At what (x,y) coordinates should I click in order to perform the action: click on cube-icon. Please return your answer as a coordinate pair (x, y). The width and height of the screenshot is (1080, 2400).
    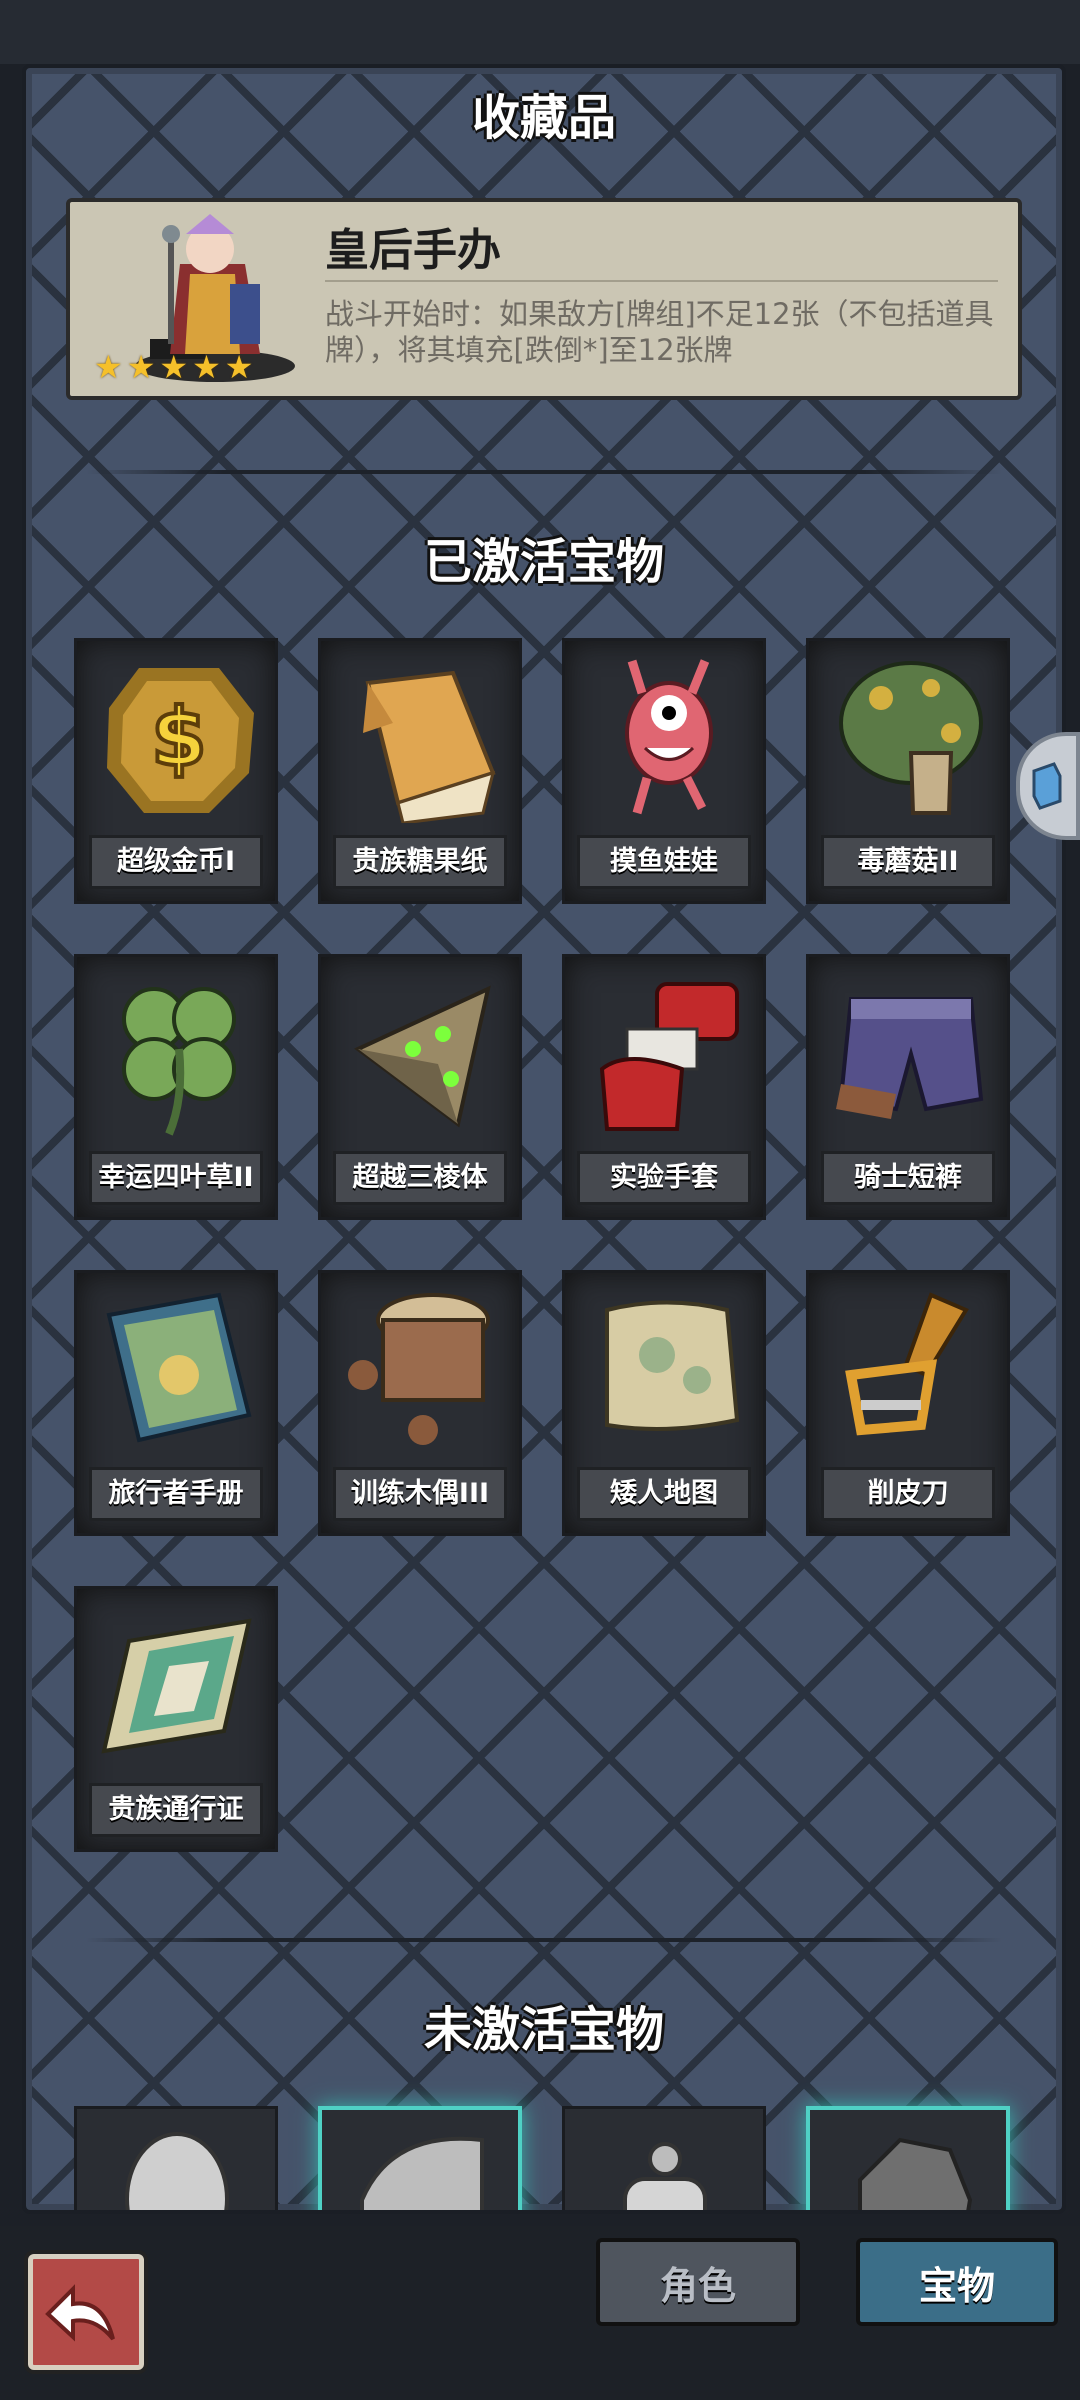
    Looking at the image, I should click on (1047, 786).